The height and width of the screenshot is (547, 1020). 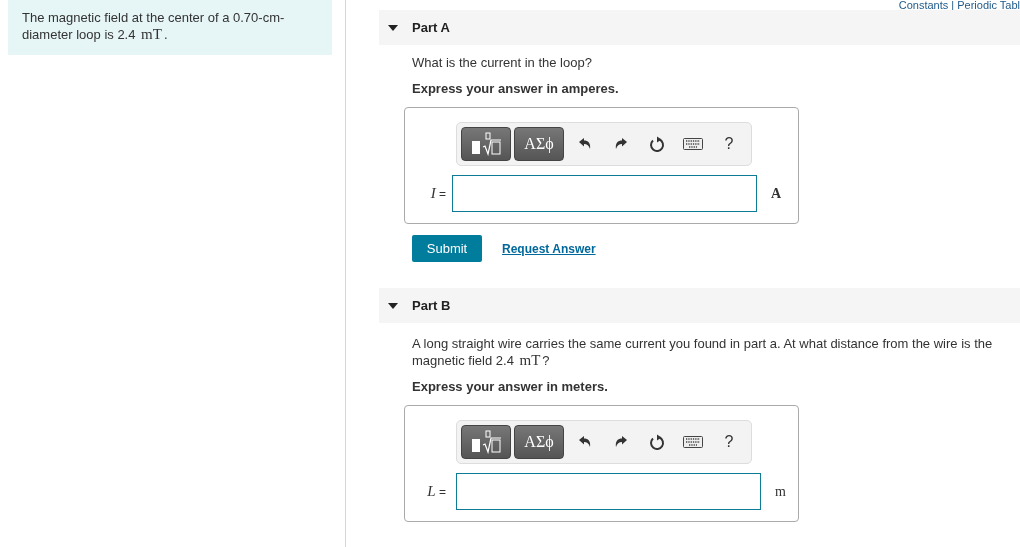 What do you see at coordinates (431, 27) in the screenshot?
I see `part-title: Part A` at bounding box center [431, 27].